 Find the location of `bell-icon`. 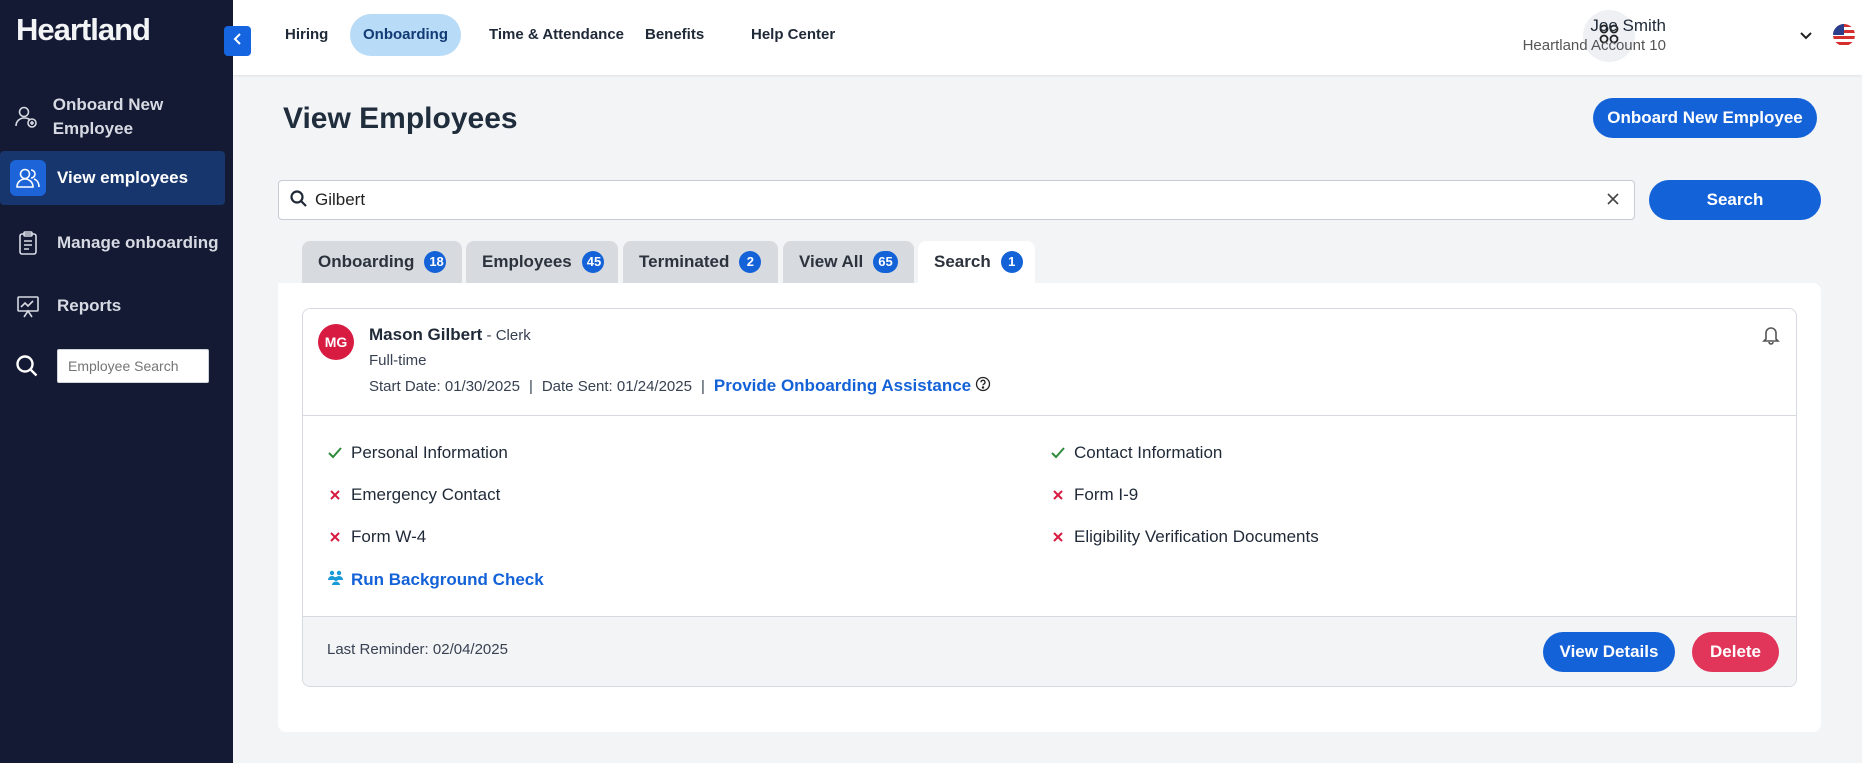

bell-icon is located at coordinates (1771, 337).